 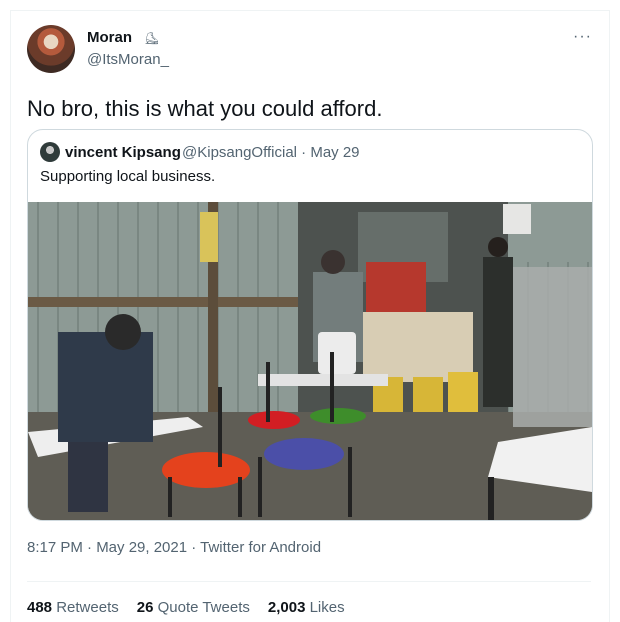 I want to click on quoted-avatar, so click(x=50, y=152).